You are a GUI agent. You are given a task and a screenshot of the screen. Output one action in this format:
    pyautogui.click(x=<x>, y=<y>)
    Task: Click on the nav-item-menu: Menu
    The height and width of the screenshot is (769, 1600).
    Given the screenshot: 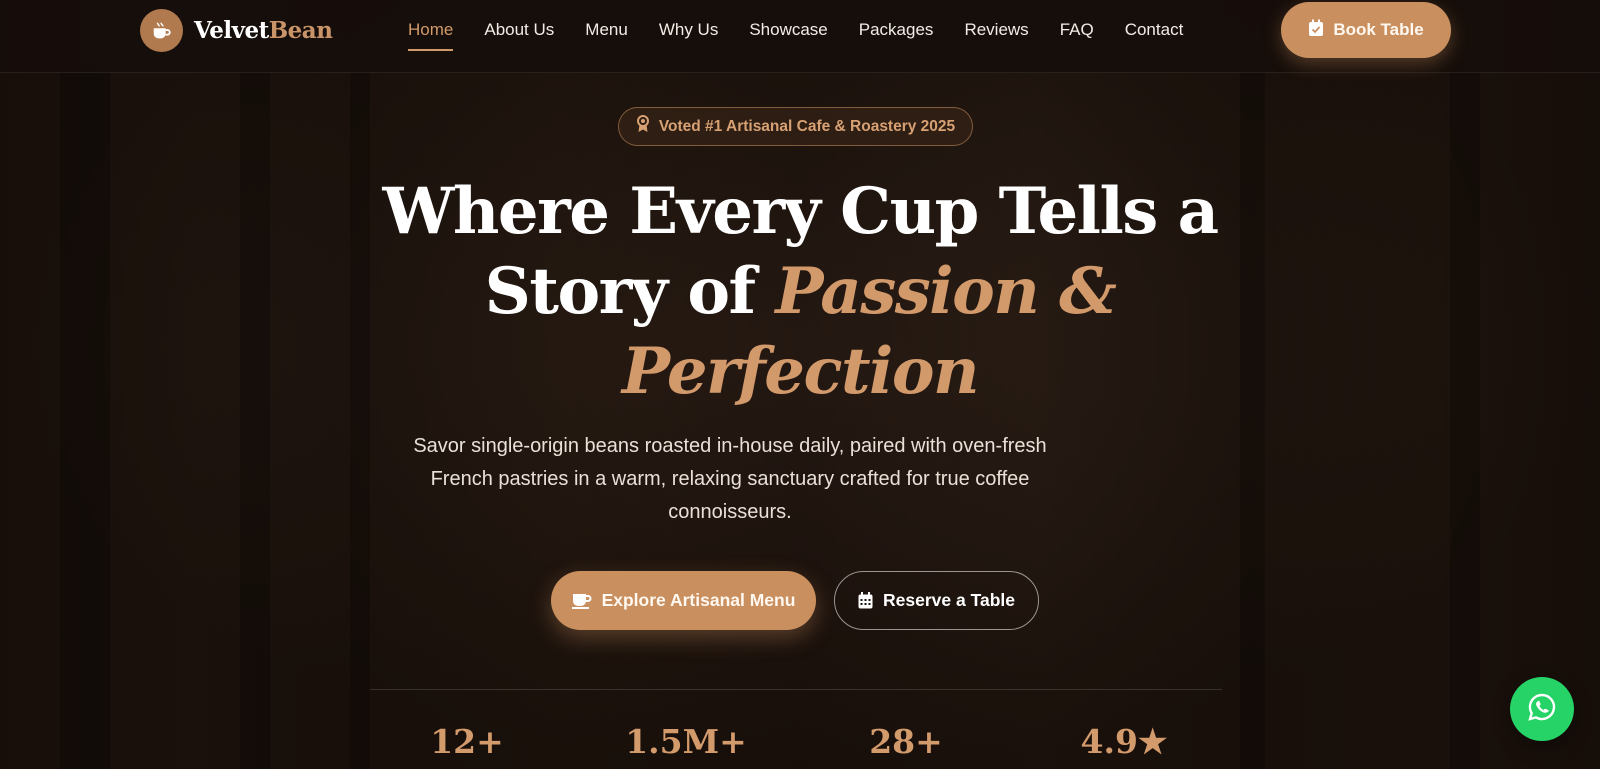 What is the action you would take?
    pyautogui.click(x=606, y=30)
    